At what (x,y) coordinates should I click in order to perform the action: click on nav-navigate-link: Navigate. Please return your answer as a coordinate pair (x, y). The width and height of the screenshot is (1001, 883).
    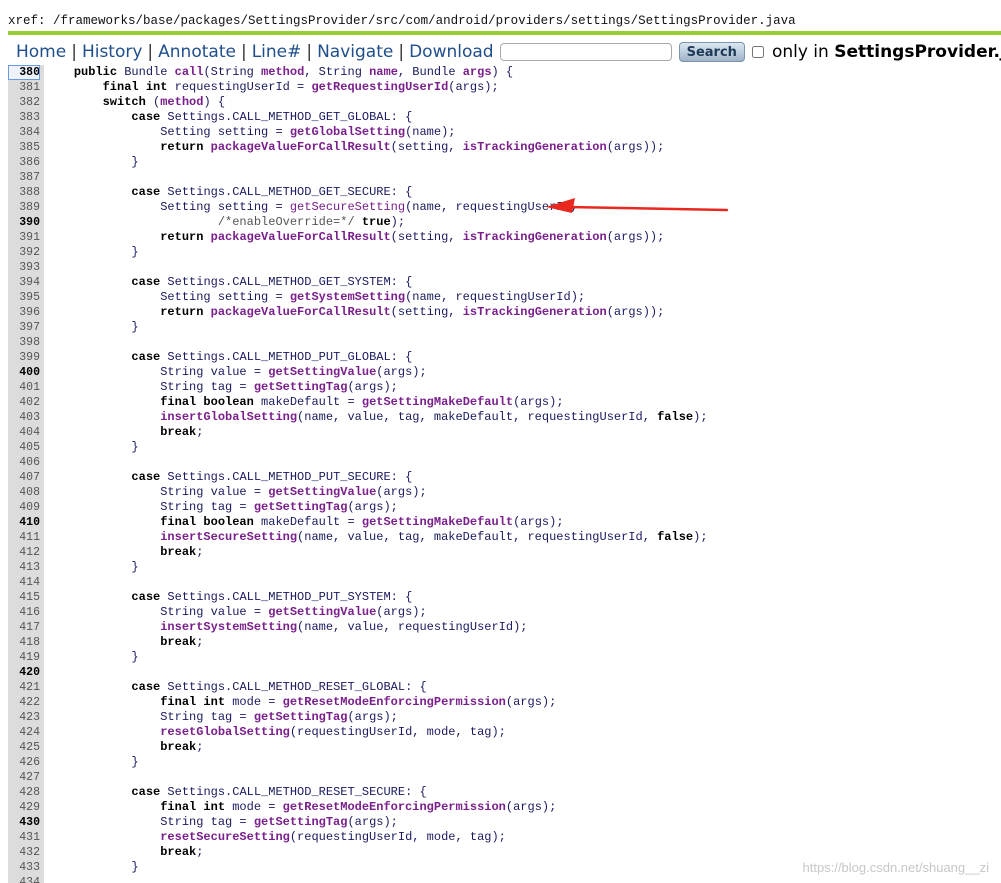
    Looking at the image, I should click on (355, 52).